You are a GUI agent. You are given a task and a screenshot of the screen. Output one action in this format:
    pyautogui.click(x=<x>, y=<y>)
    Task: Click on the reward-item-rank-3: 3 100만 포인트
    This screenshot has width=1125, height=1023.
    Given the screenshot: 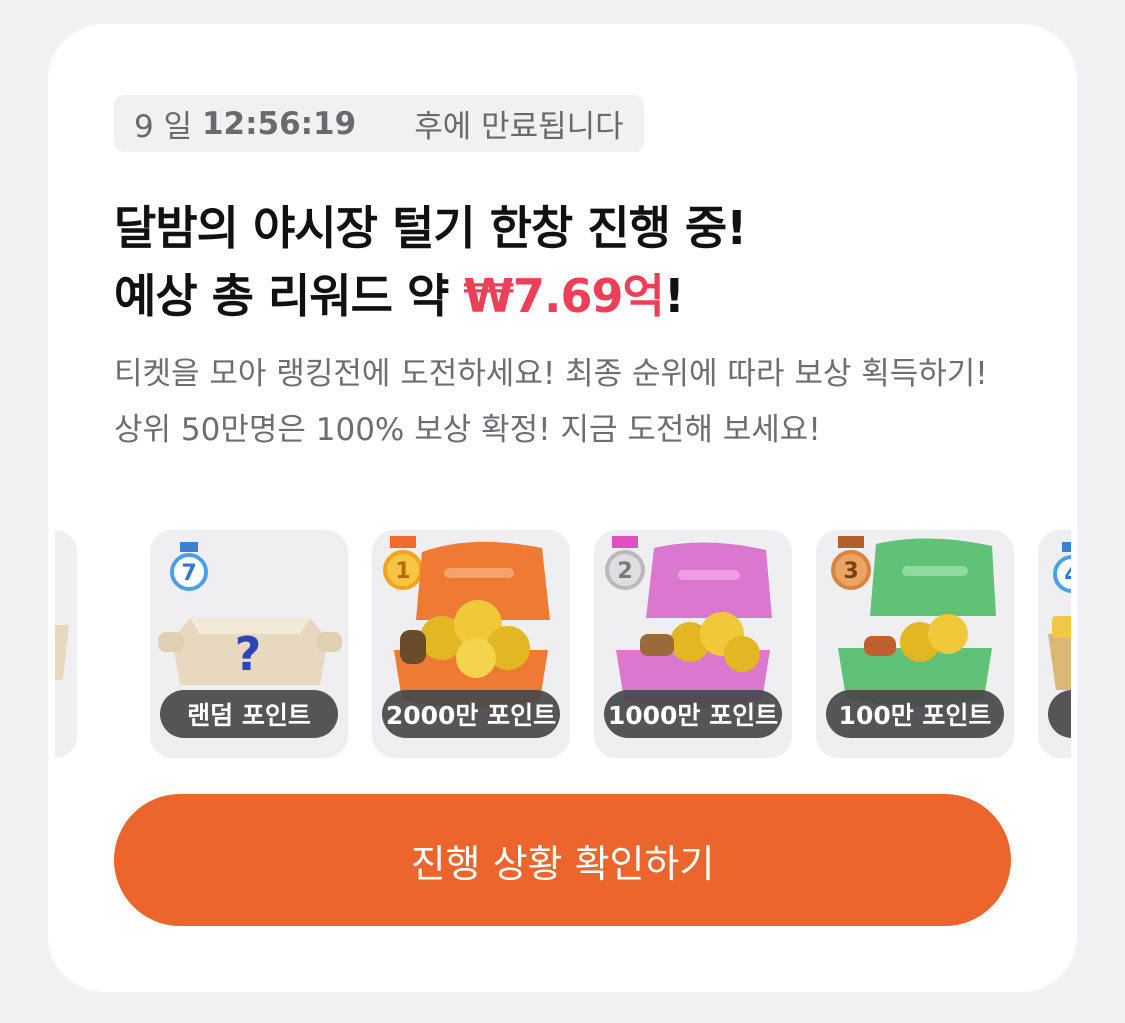 What is the action you would take?
    pyautogui.click(x=915, y=644)
    